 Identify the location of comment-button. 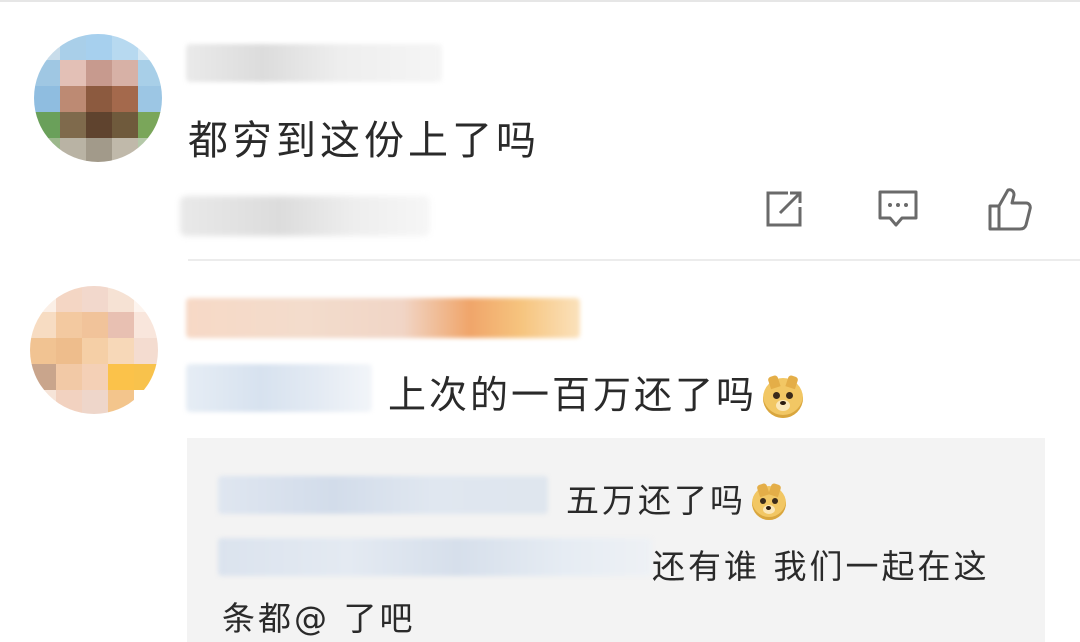
(898, 209).